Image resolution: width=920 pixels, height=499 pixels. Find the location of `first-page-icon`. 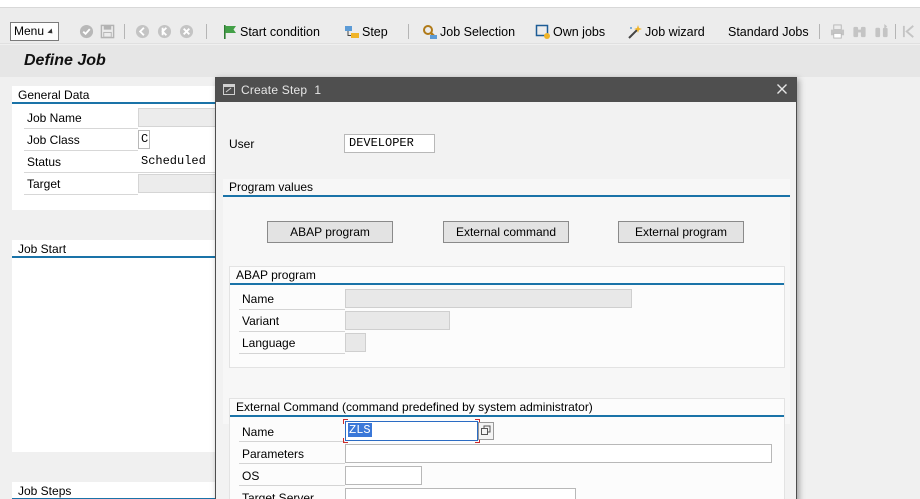

first-page-icon is located at coordinates (909, 31).